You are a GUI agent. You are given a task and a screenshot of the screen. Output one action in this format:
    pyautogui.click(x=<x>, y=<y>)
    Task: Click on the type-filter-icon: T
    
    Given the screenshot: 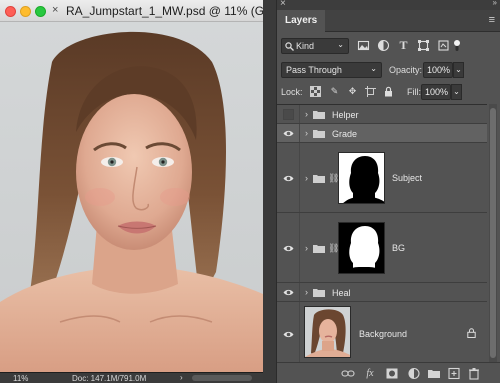 What is the action you would take?
    pyautogui.click(x=403, y=45)
    